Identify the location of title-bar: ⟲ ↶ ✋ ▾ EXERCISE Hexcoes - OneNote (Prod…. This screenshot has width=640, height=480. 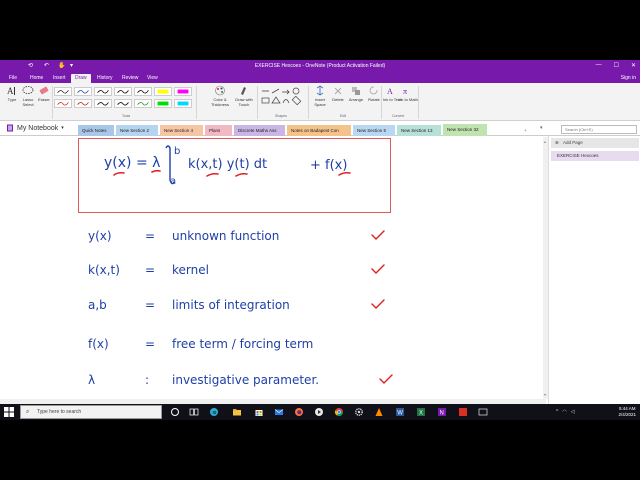
(320, 66).